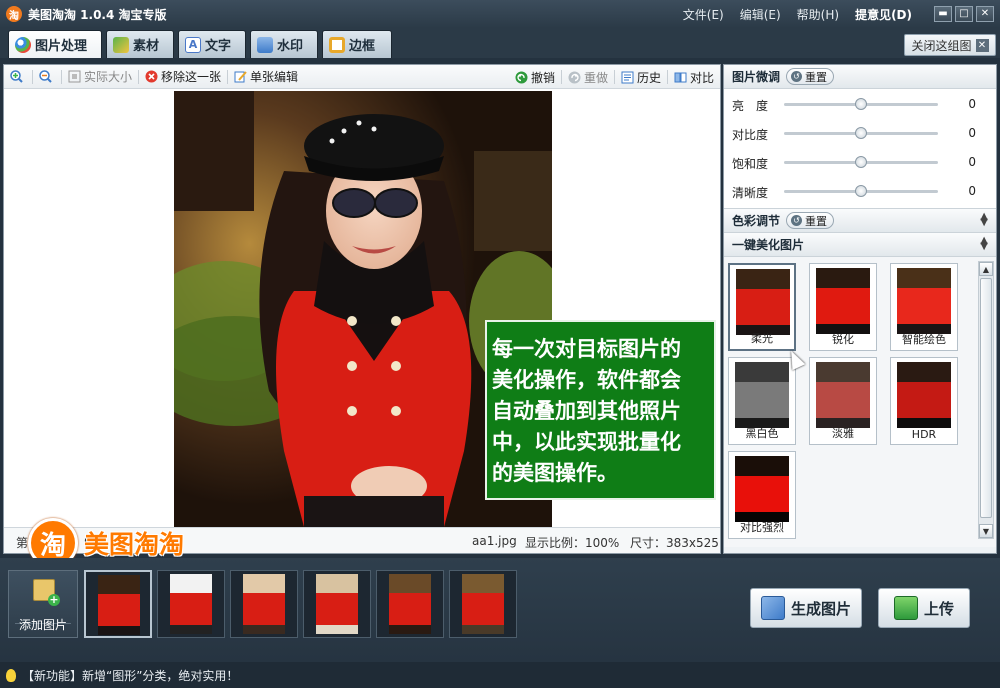  I want to click on effect-hdr: HDR, so click(924, 401).